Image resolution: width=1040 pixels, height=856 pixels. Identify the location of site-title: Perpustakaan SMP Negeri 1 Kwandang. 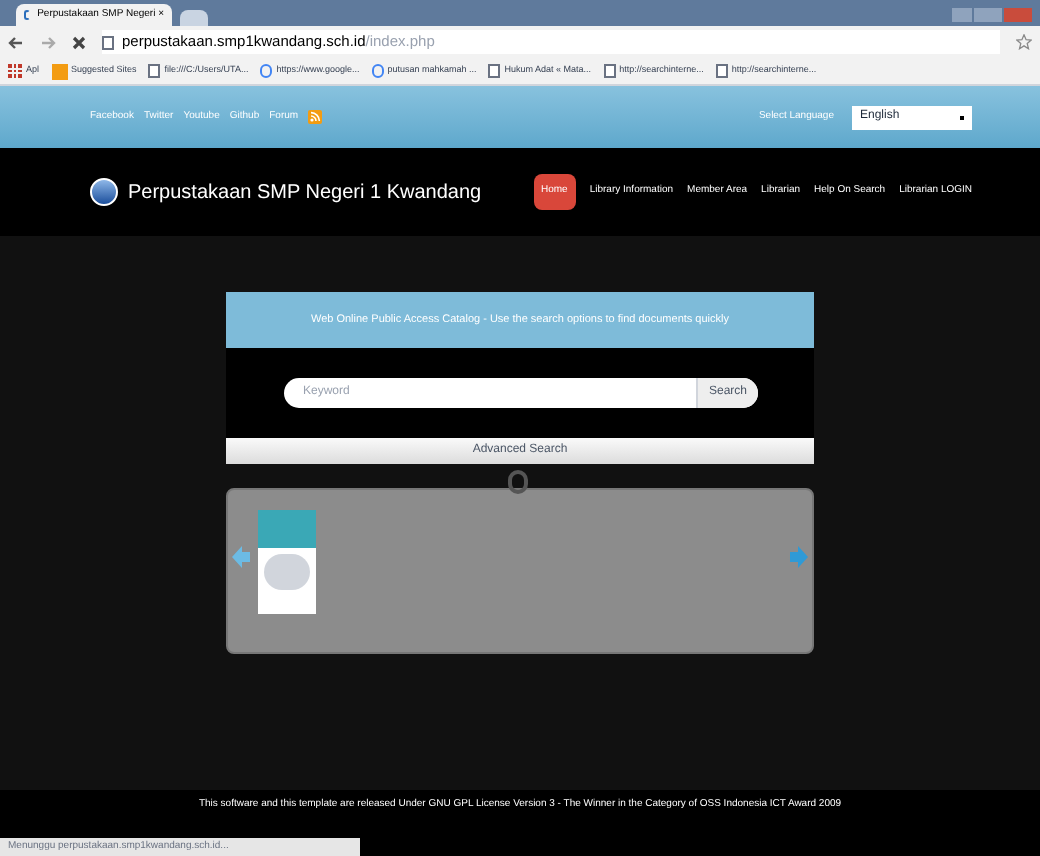
(305, 193).